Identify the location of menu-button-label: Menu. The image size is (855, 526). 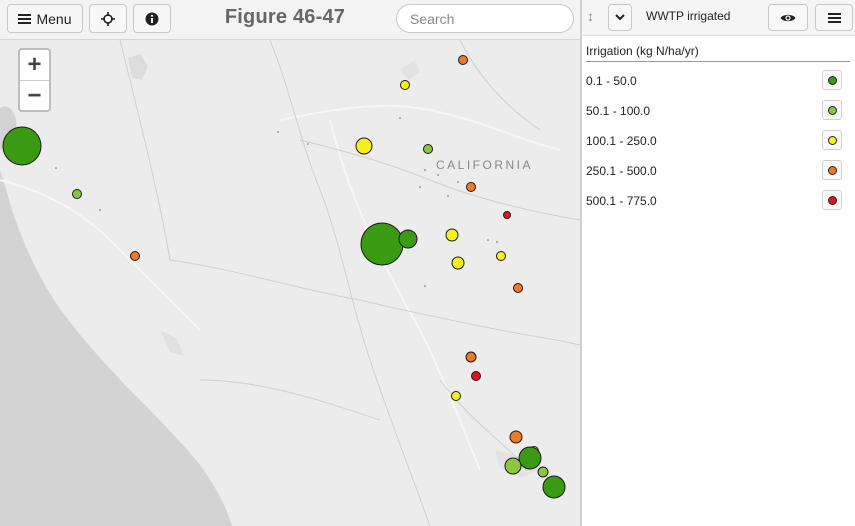
(54, 18).